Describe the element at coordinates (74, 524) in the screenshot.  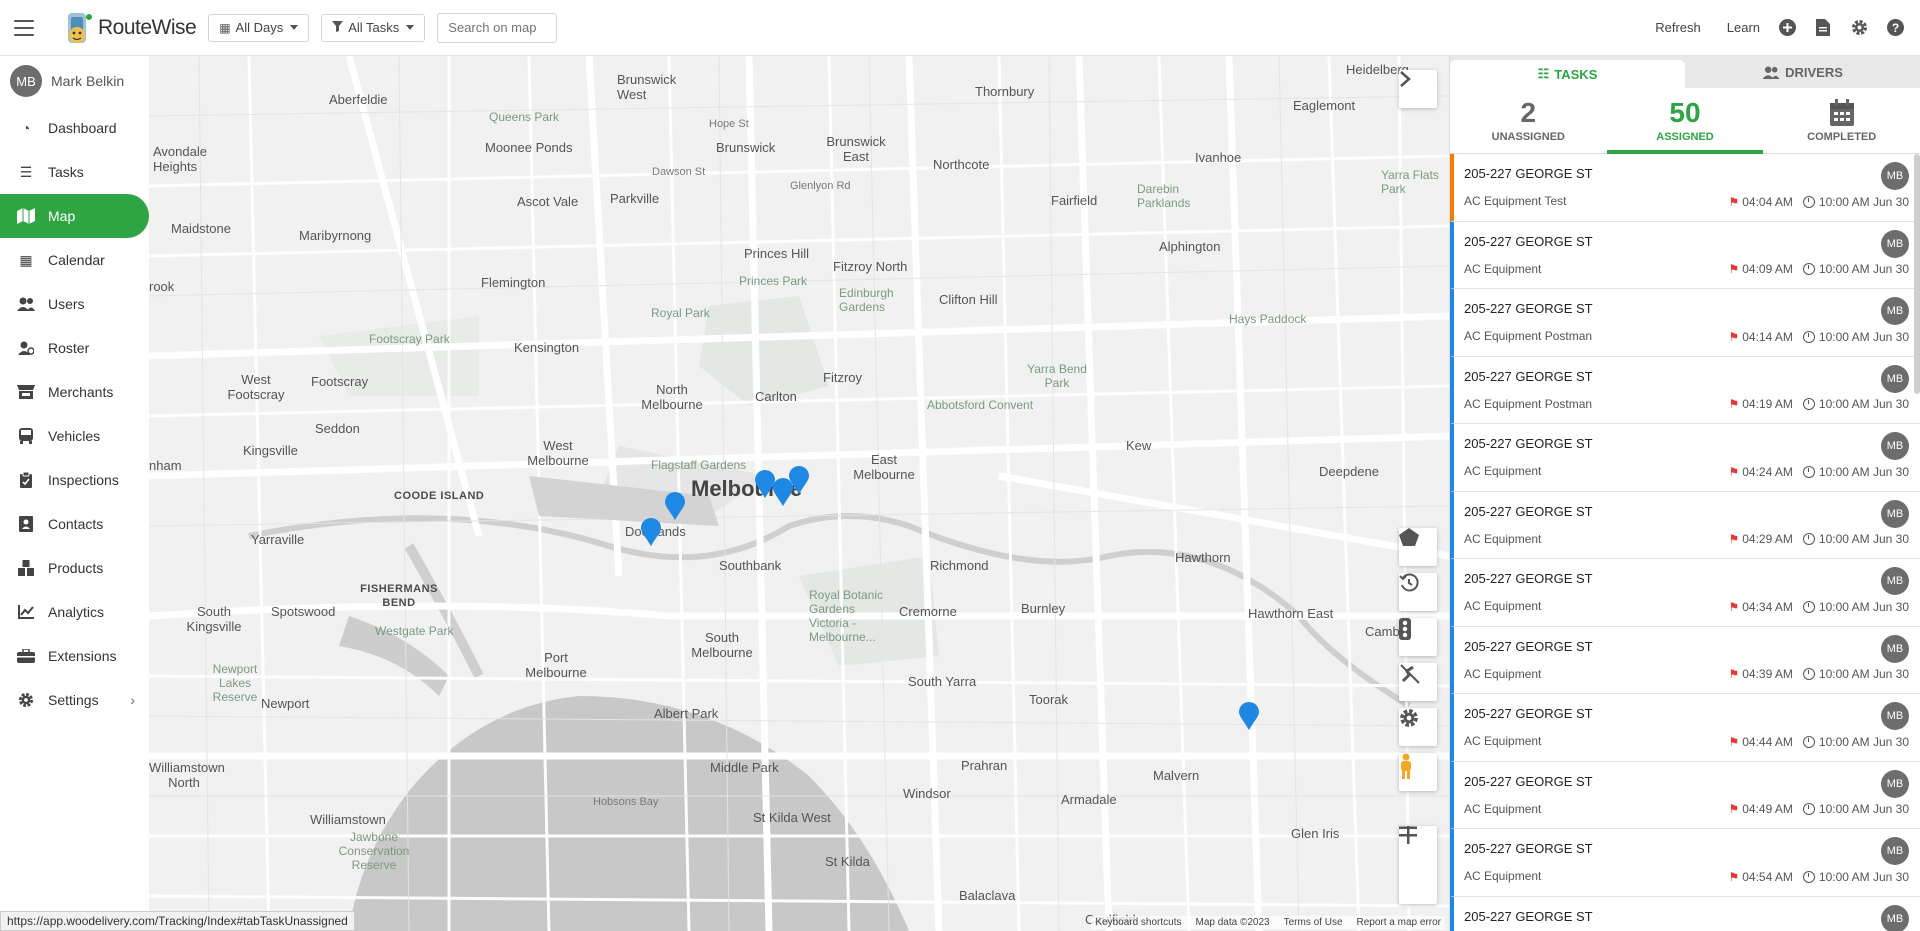
I see `sidebar-item-contacts: Contacts` at that location.